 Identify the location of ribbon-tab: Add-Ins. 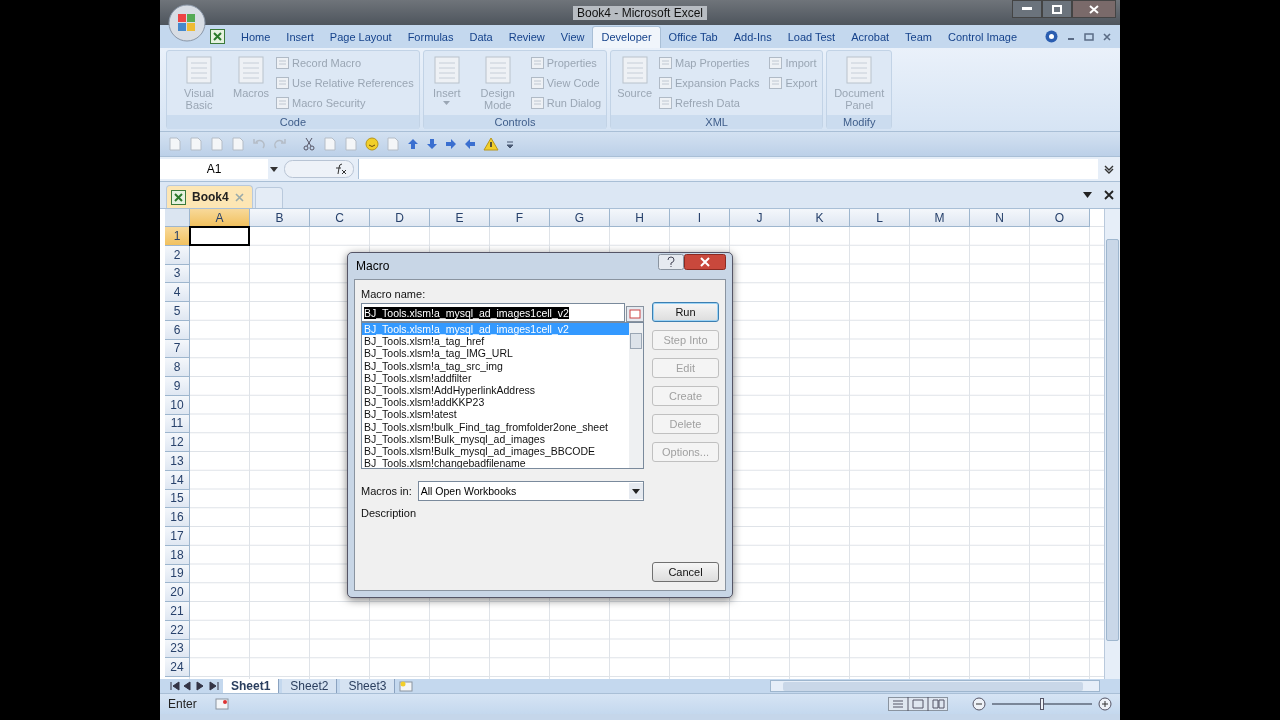
(752, 36).